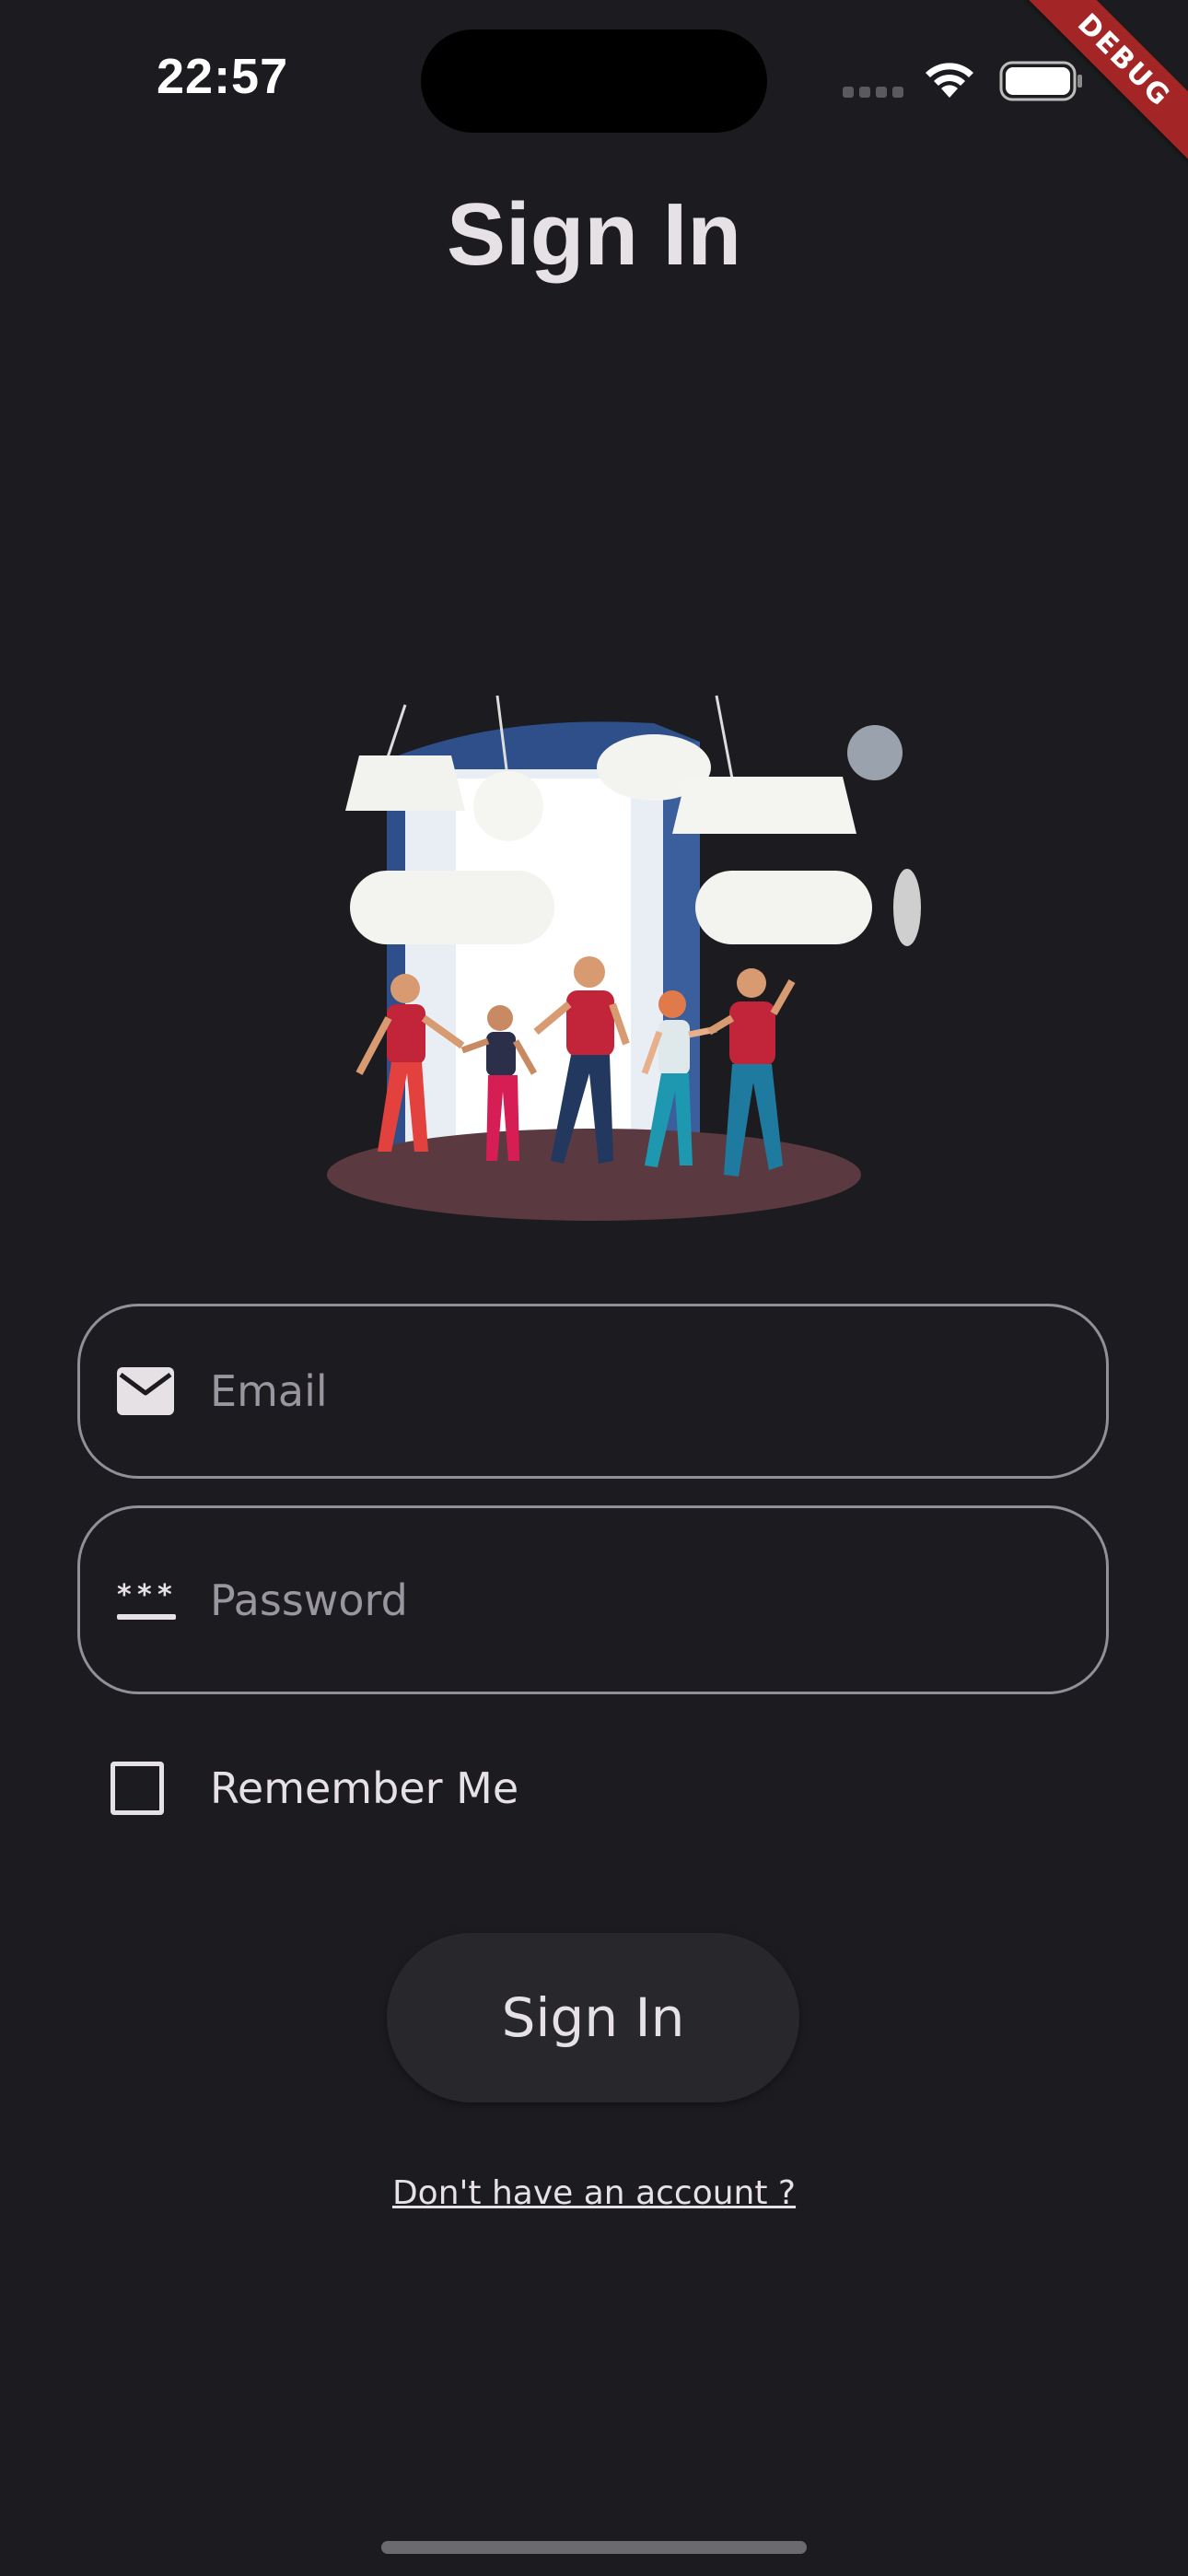 The image size is (1188, 2576). Describe the element at coordinates (949, 80) in the screenshot. I see `wifi-icon` at that location.